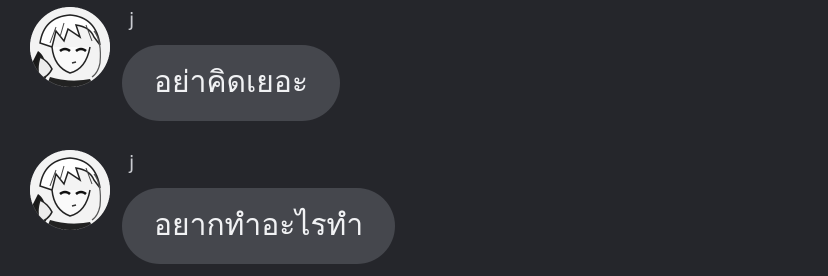 This screenshot has height=276, width=828. Describe the element at coordinates (231, 83) in the screenshot. I see `message-bubble: อย่าคิดเยอะ` at that location.